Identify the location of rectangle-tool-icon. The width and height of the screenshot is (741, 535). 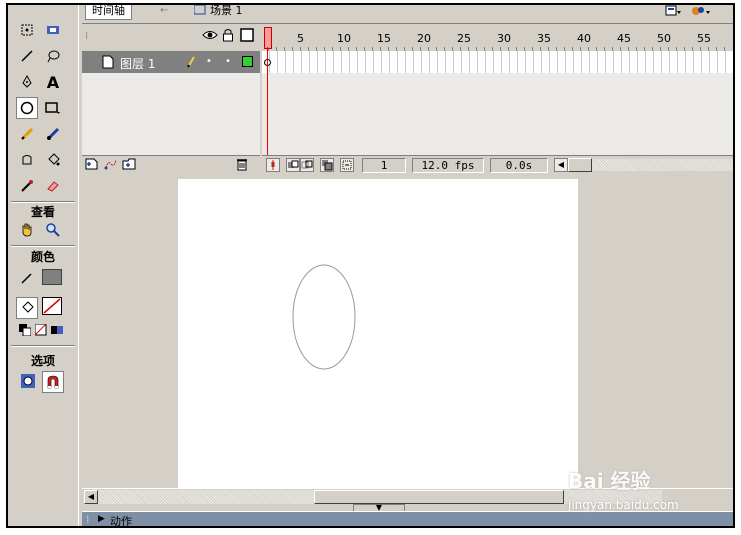
(53, 108).